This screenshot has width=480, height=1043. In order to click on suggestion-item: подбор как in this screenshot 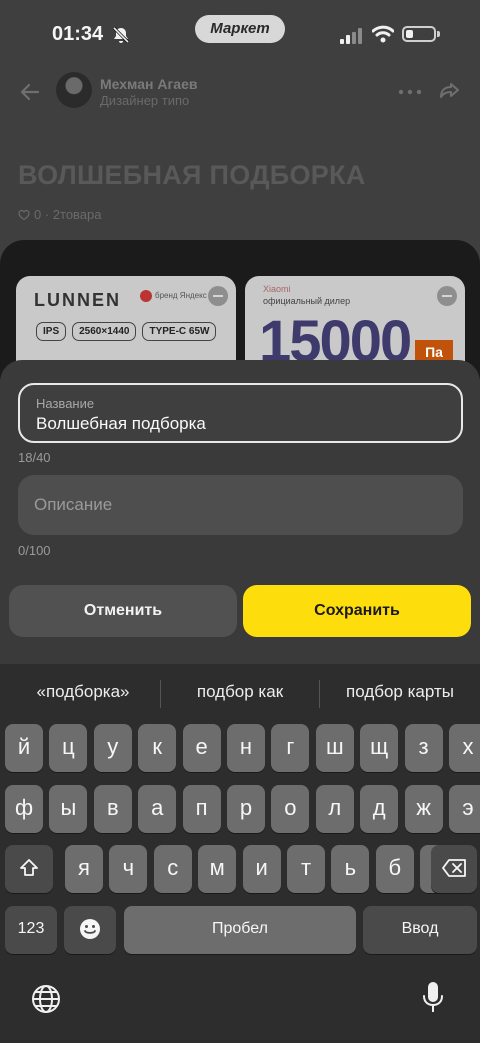, I will do `click(240, 692)`.